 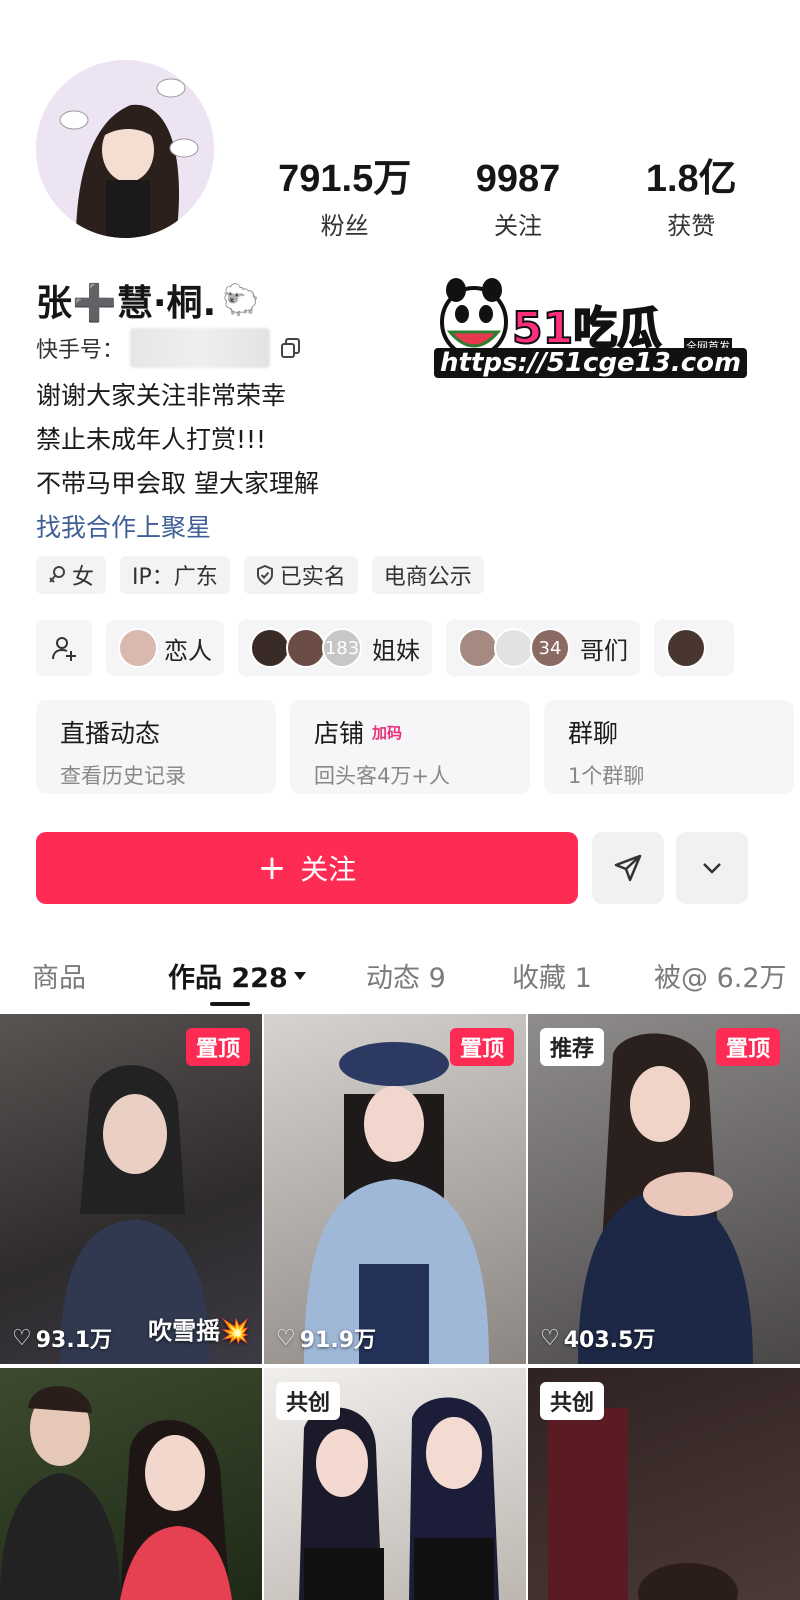 What do you see at coordinates (59, 975) in the screenshot?
I see `tab-products: 商品` at bounding box center [59, 975].